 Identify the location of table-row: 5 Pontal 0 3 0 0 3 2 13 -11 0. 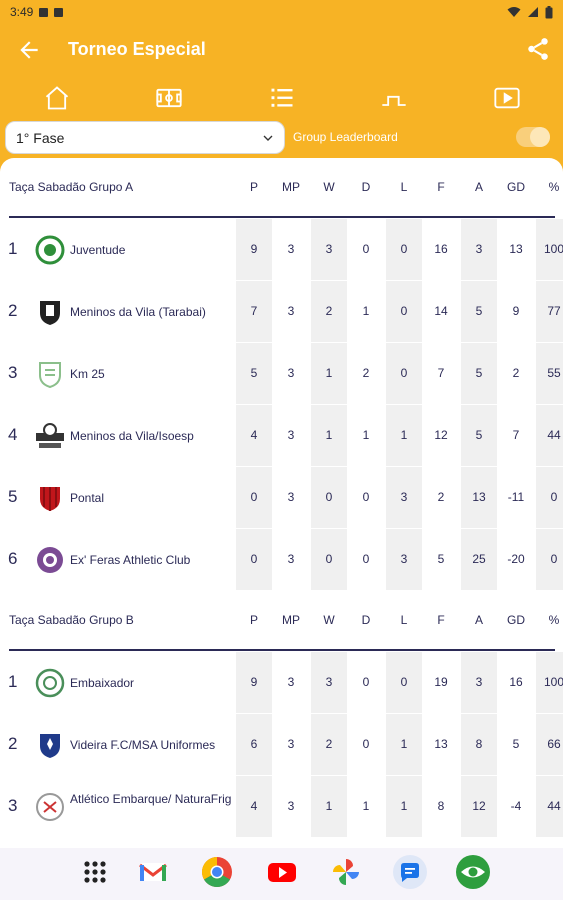
(281, 498).